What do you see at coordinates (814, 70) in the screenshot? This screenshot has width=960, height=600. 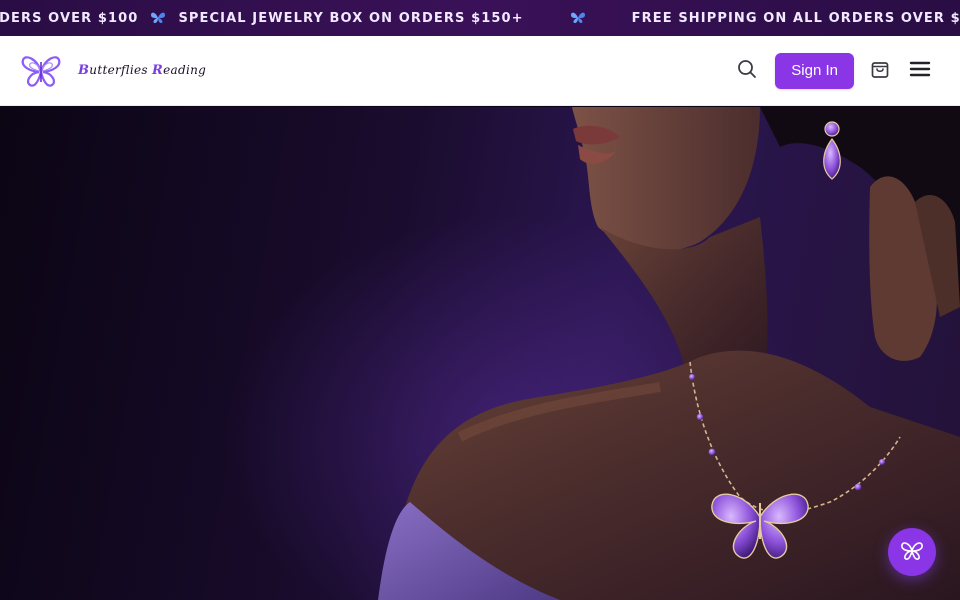 I see `sign-in-button: Sign In` at bounding box center [814, 70].